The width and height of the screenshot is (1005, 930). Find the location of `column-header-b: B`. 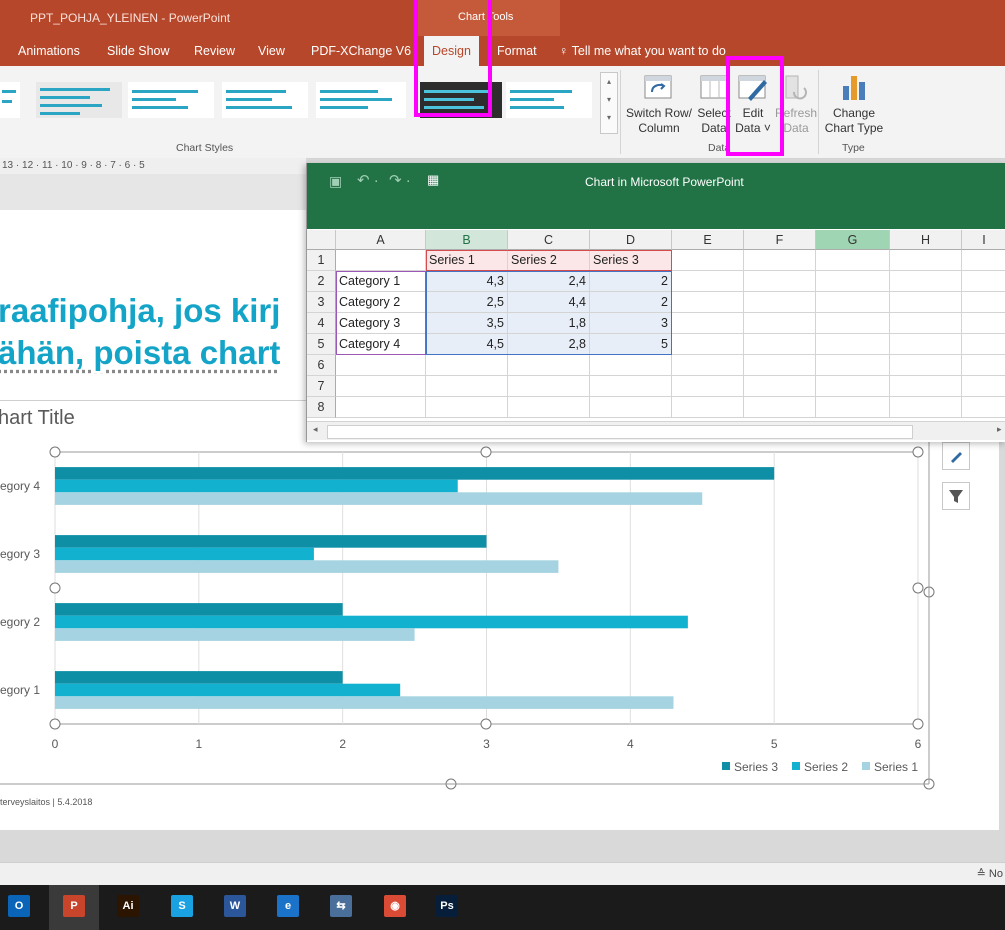

column-header-b: B is located at coordinates (467, 240).